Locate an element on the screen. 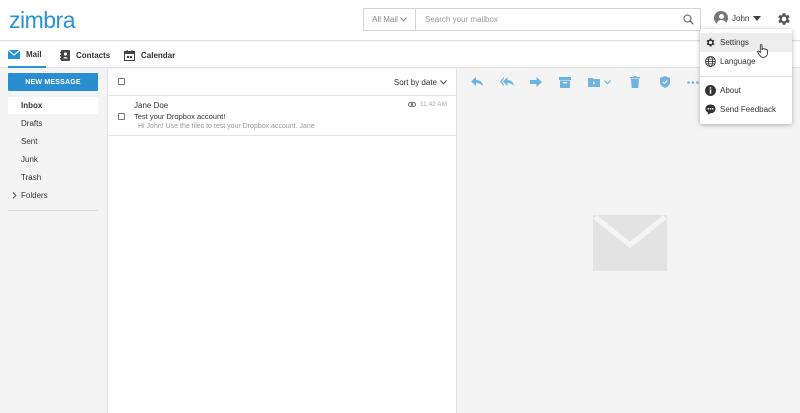 The height and width of the screenshot is (413, 800). sidebar-folders-toggle: Folders is located at coordinates (53, 195).